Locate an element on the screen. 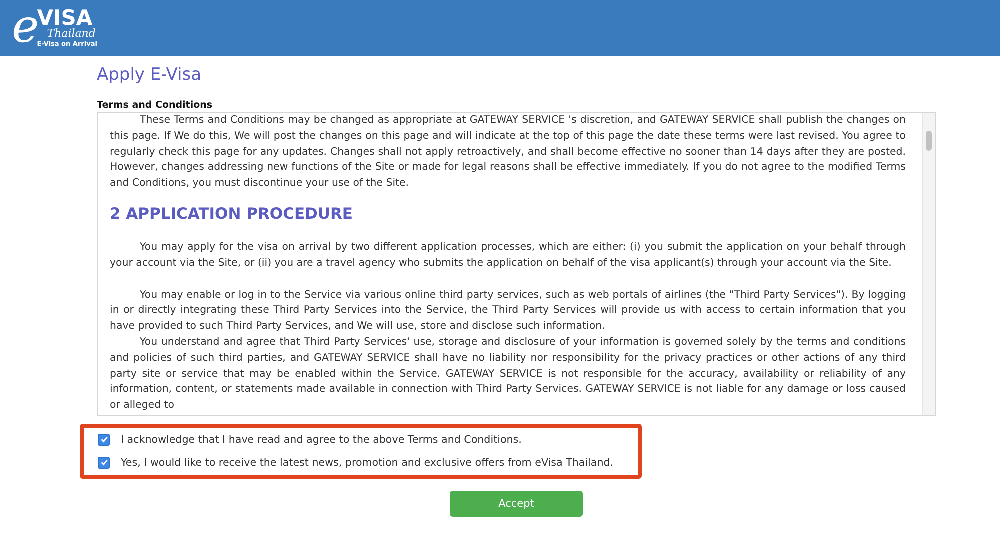  terms-paragraph: These Terms and Conditions may be changed as appropriate at GATEWAY SERVICE 's discretion, and GATEWAY SERVICE shall publish the changes on this page. If We do this, We will post the changes on this page and will indicate at the top of this page the date these terms were last revised. You agree to regularly check this page for any updates. Changes shall not apply retroactively, and shall become effective no sooner than 14 days after they are posted. However, changes addressing new functions of the Site or made for legal reasons shall be effective immediately. If you do not agree to the modified Terms and Conditions, you must discontinue your use of the Site. is located at coordinates (508, 153).